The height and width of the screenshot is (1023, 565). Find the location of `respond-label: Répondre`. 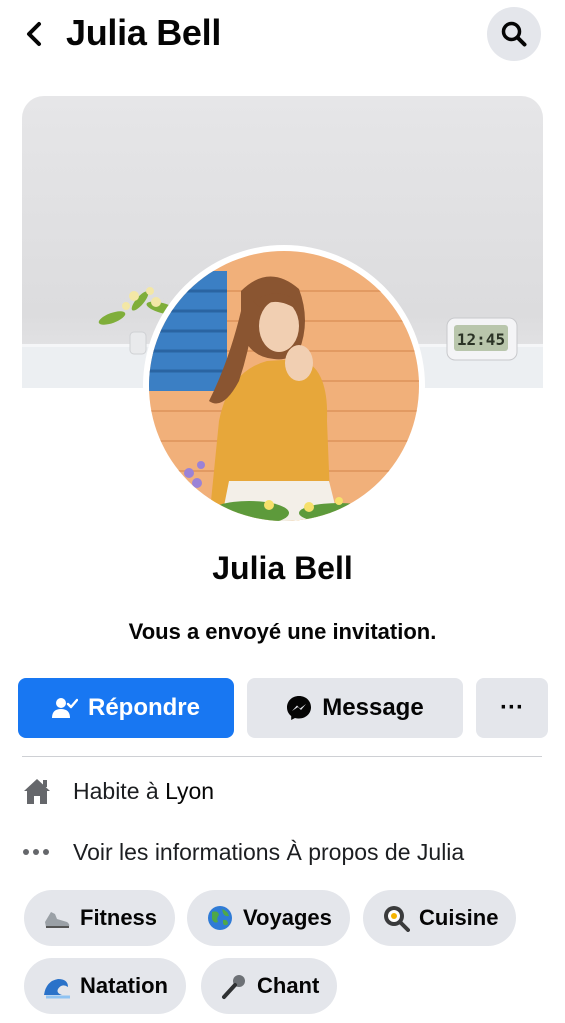

respond-label: Répondre is located at coordinates (143, 707).